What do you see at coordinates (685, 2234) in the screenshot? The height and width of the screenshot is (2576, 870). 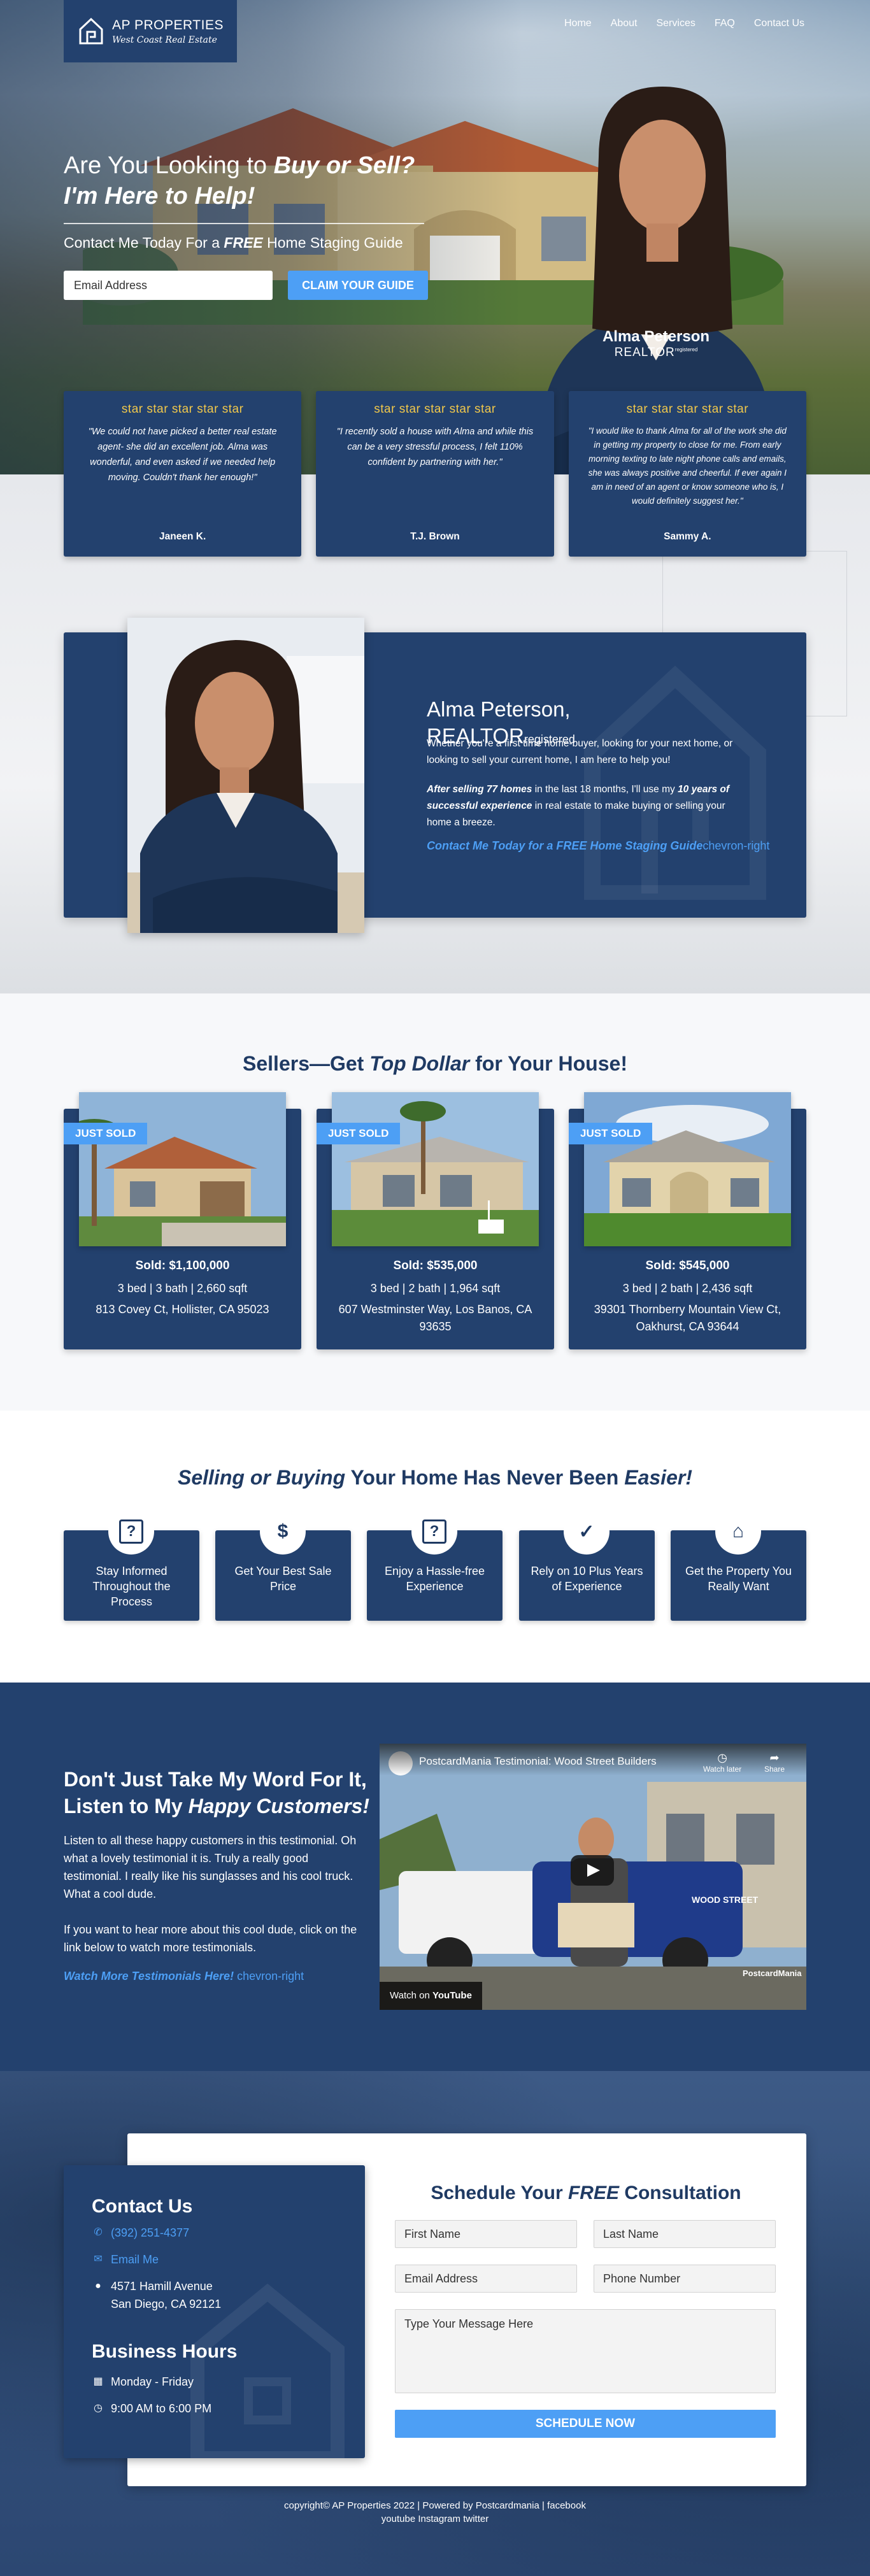 I see `last-name-field` at bounding box center [685, 2234].